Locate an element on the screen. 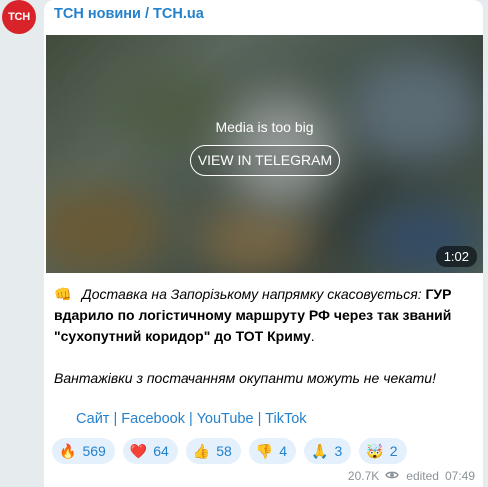 This screenshot has height=487, width=488. media-too-big-note: Media is too big is located at coordinates (264, 127).